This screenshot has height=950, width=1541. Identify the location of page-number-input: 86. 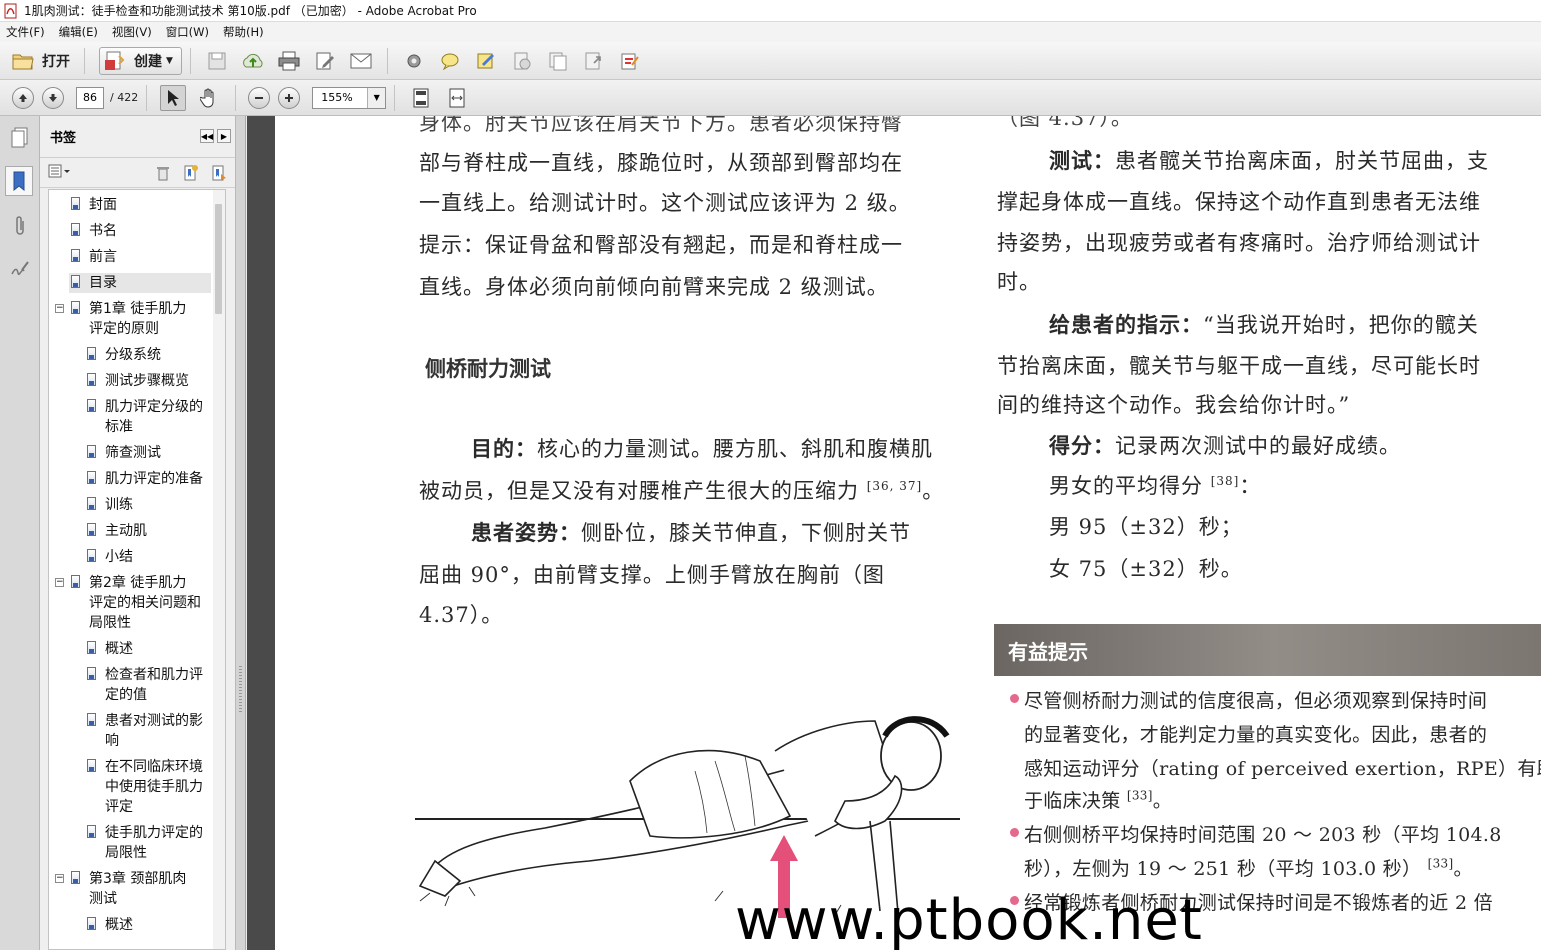
(90, 97).